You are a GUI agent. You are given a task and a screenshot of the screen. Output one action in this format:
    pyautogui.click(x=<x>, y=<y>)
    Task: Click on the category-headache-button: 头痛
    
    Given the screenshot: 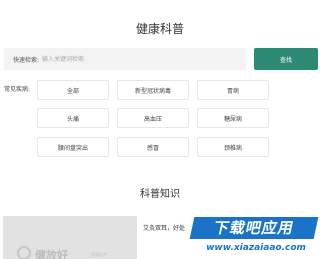 What is the action you would take?
    pyautogui.click(x=73, y=118)
    